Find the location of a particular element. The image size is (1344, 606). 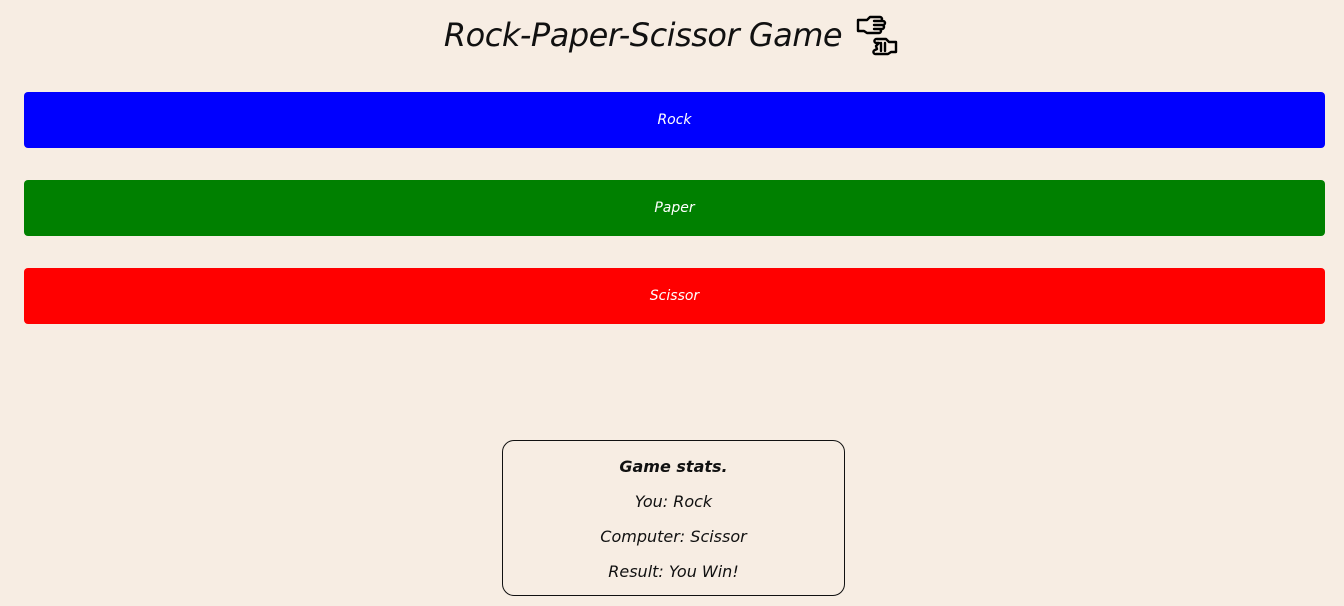

header: Rock-Paper-Scissor Game is located at coordinates (672, 35).